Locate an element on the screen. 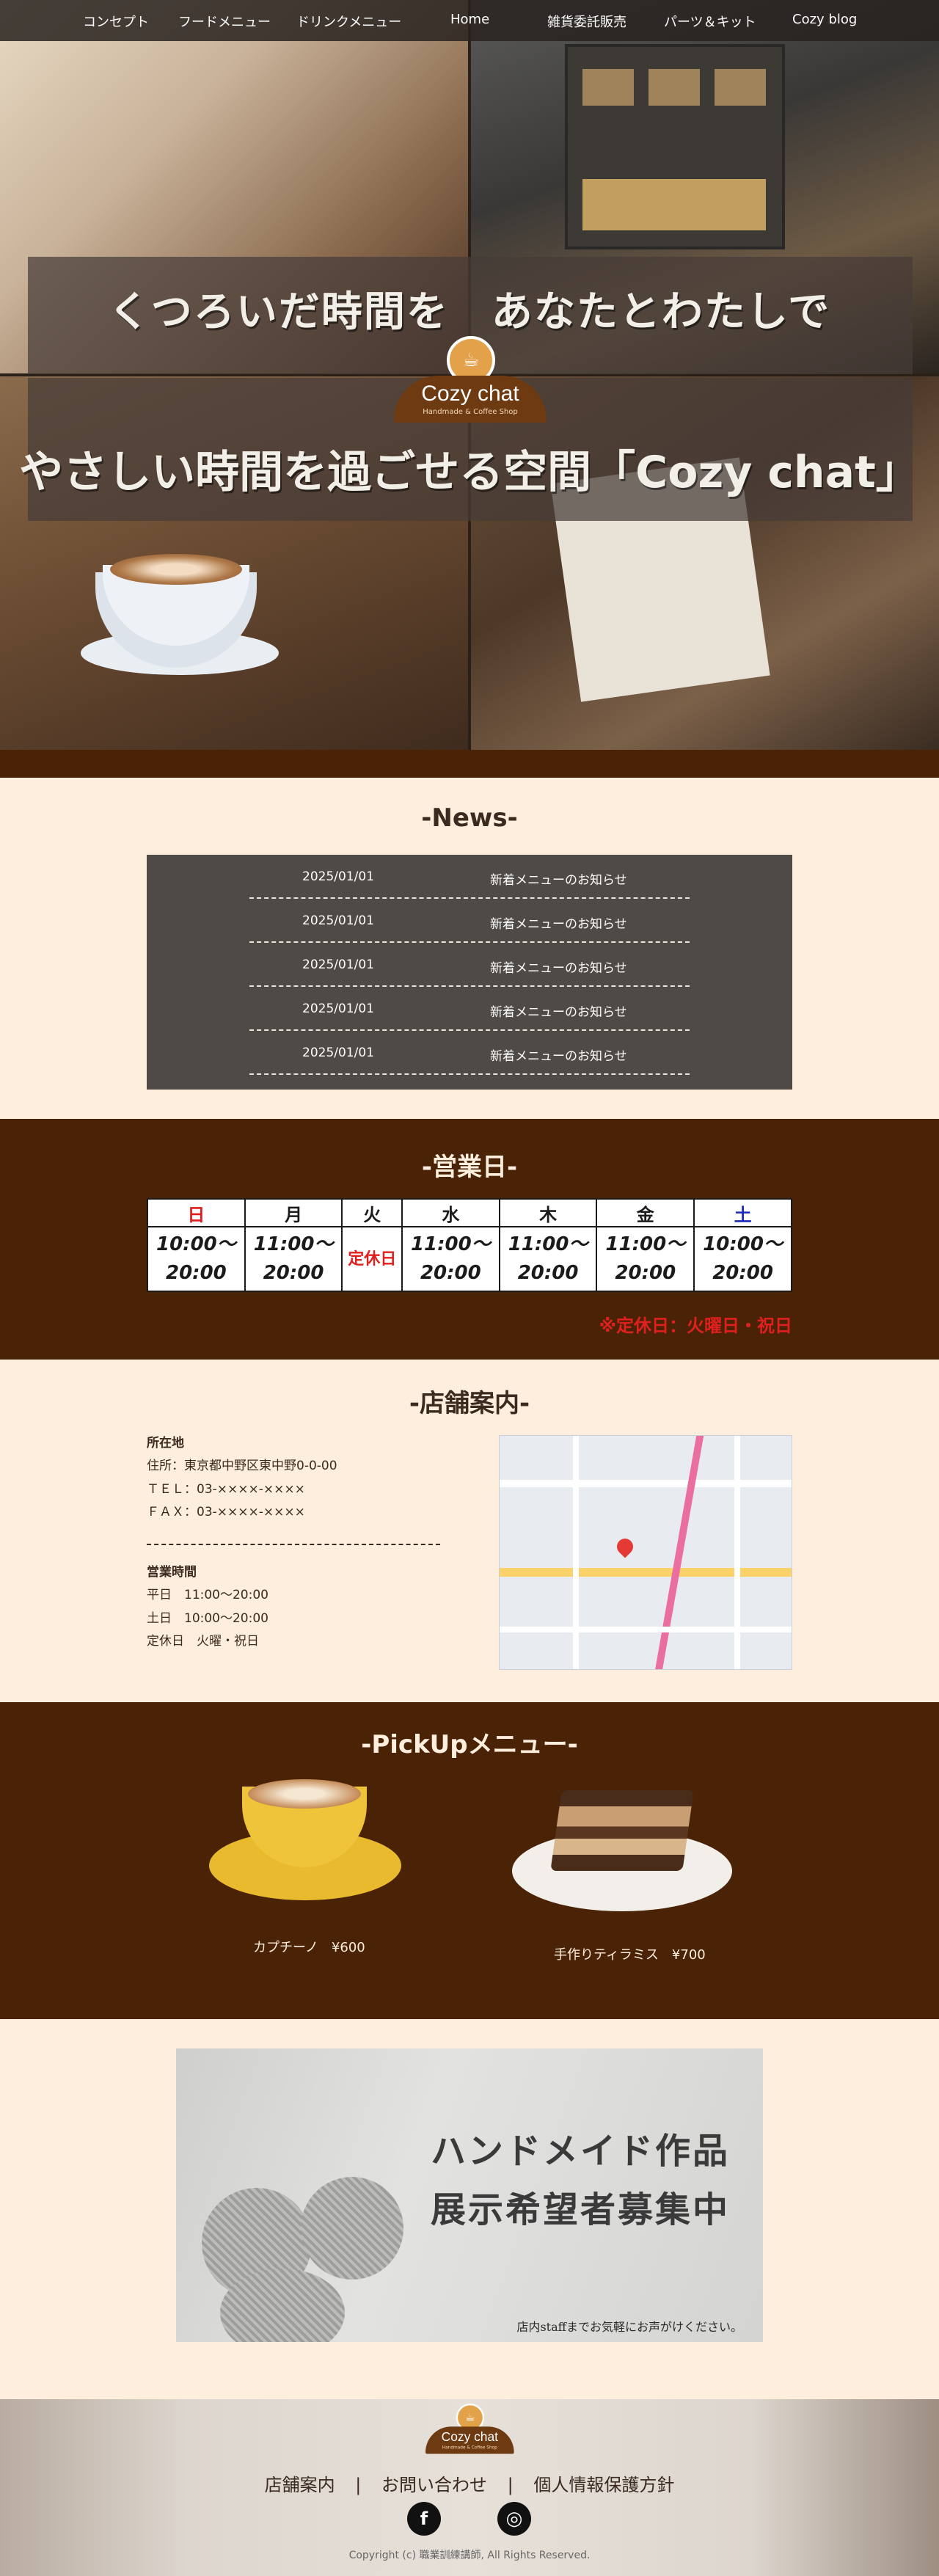 The height and width of the screenshot is (2576, 939). nav-blog: Cozy blog is located at coordinates (824, 20).